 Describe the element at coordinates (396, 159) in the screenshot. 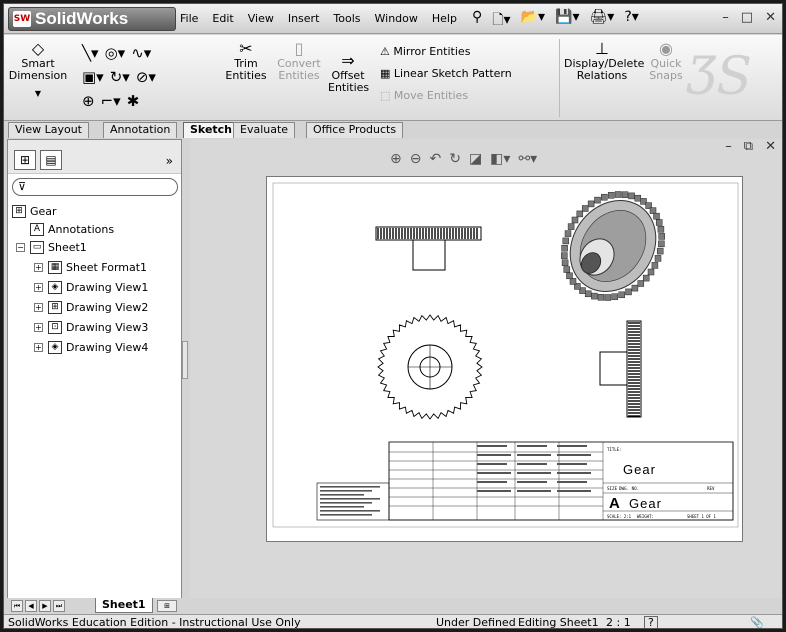

I see `zoom-to-fit-icon: ⊕` at that location.